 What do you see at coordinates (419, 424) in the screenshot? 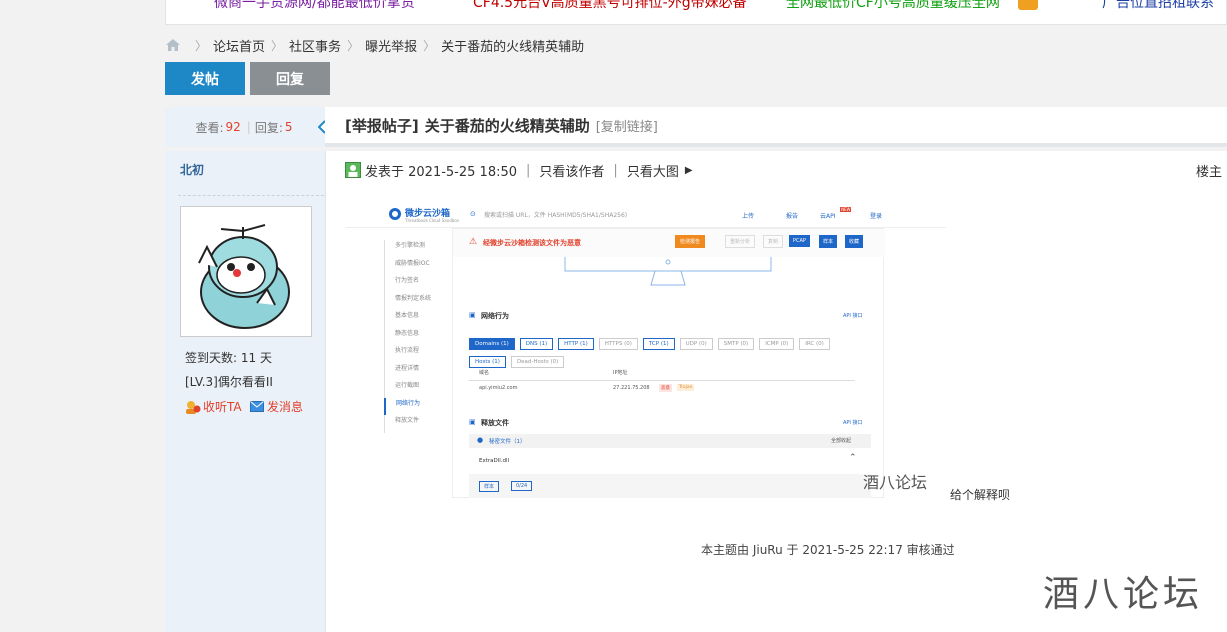
I see `sandbox-side-item: 释放文件` at bounding box center [419, 424].